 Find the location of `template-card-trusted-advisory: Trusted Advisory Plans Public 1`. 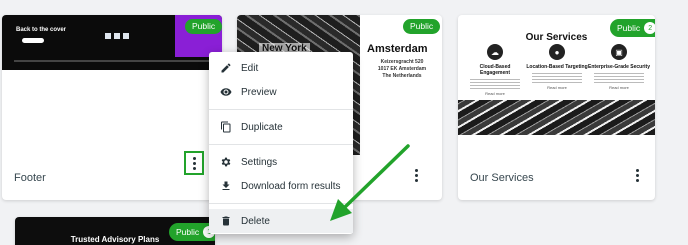

template-card-trusted-advisory: Trusted Advisory Plans Public 1 is located at coordinates (115, 231).